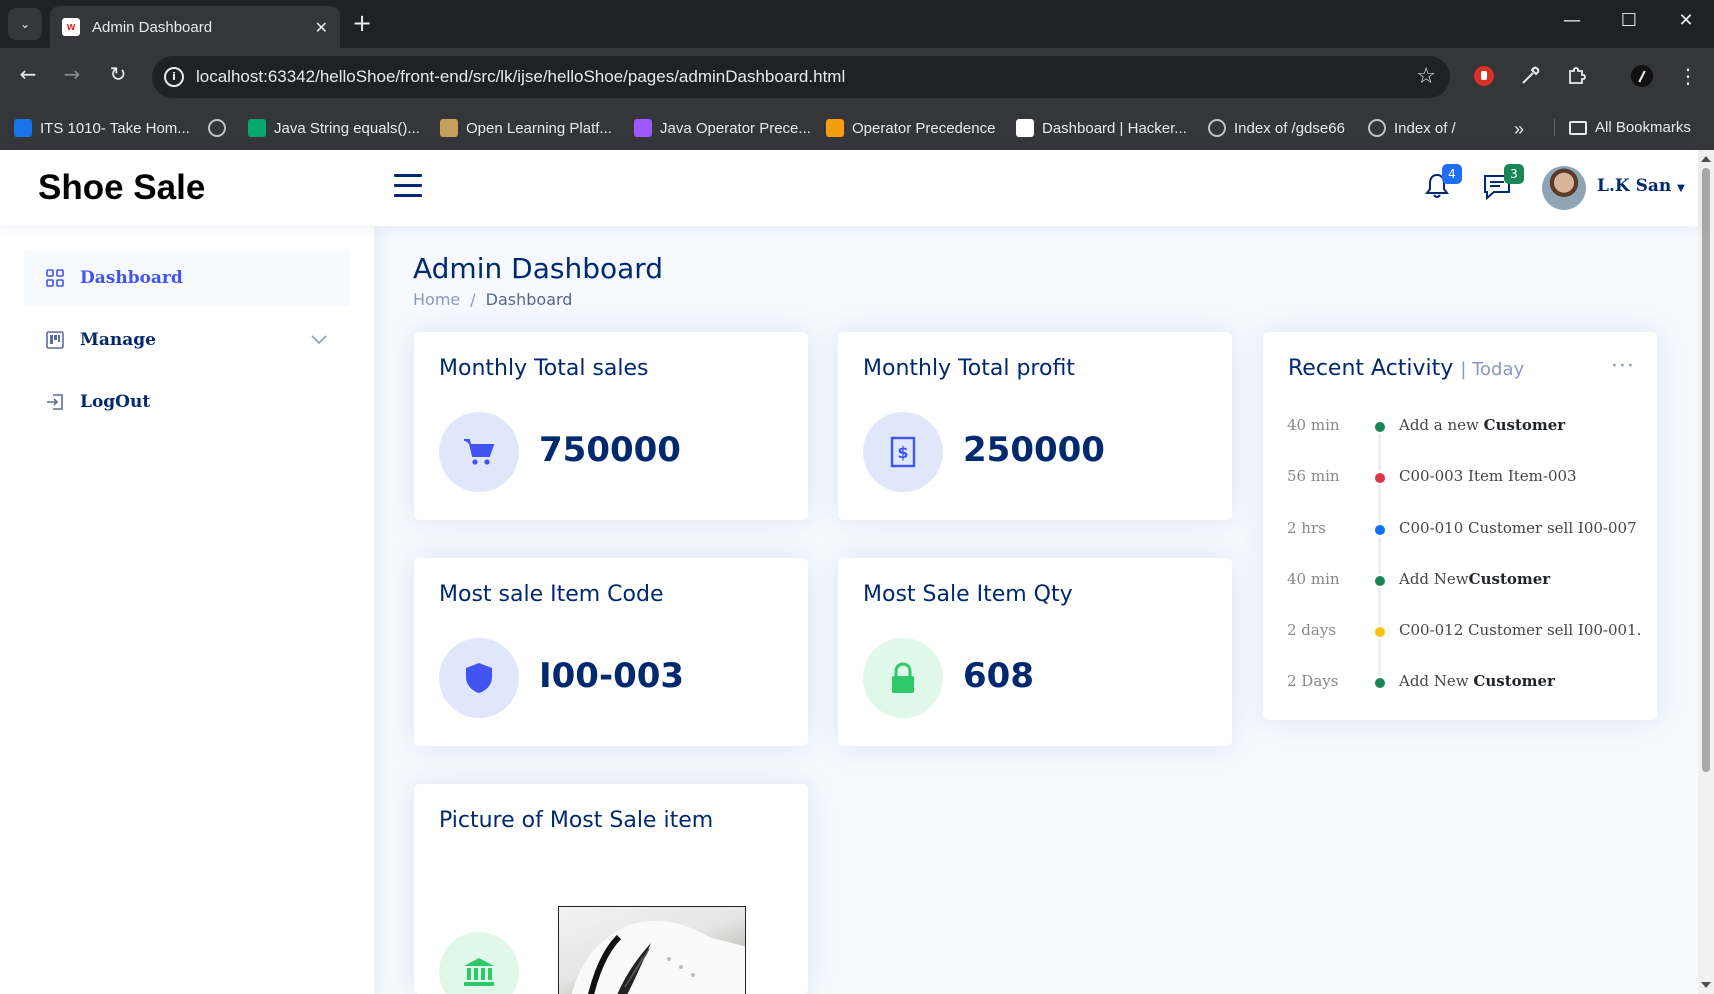  What do you see at coordinates (1426, 76) in the screenshot?
I see `bookmark-star-icon: ☆` at bounding box center [1426, 76].